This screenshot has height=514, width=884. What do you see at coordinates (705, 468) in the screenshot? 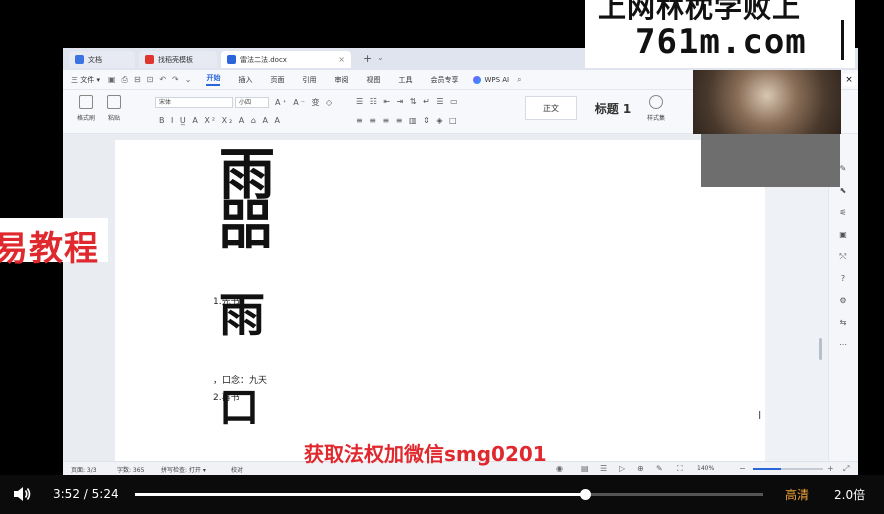
I see `zoom-level: 140%` at bounding box center [705, 468].